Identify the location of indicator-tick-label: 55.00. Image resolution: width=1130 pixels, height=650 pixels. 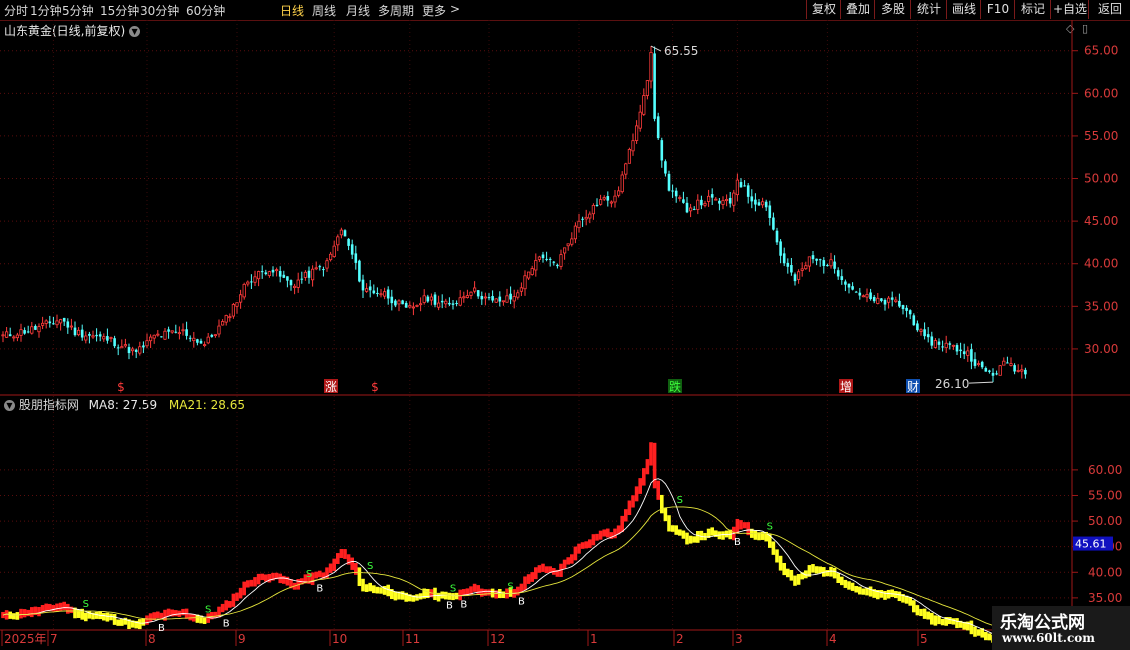
(1105, 495).